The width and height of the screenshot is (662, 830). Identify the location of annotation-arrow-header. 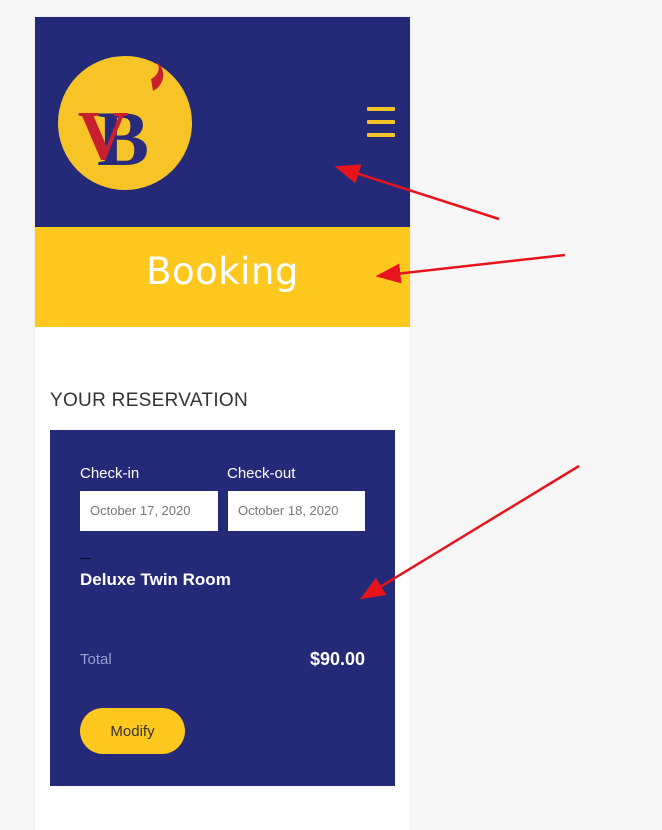
(417, 192).